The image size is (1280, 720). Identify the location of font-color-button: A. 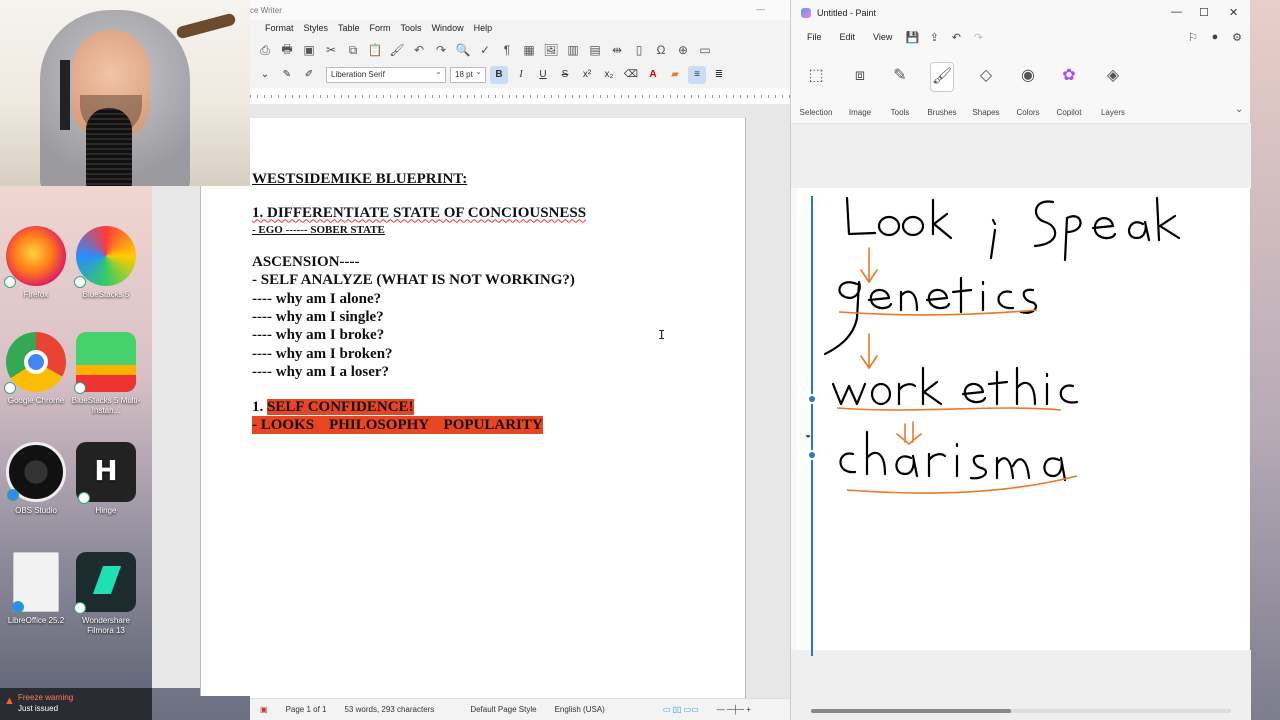
(653, 75).